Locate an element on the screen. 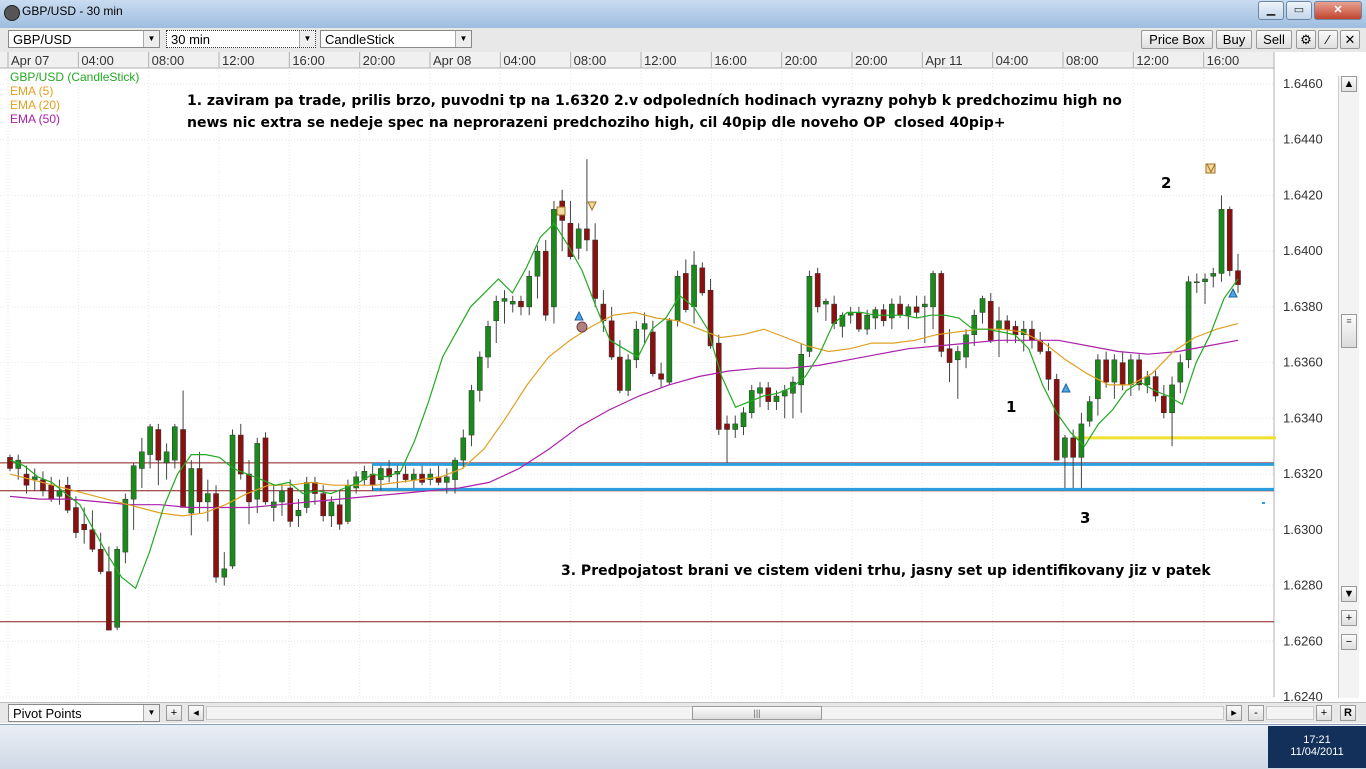 This screenshot has height=769, width=1366. indicator-select: Pivot Points ▼ is located at coordinates (84, 713).